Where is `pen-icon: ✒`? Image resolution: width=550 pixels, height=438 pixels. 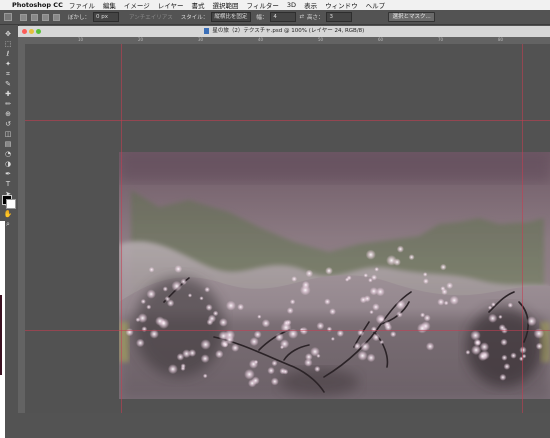
pen-icon: ✒ is located at coordinates (8, 174).